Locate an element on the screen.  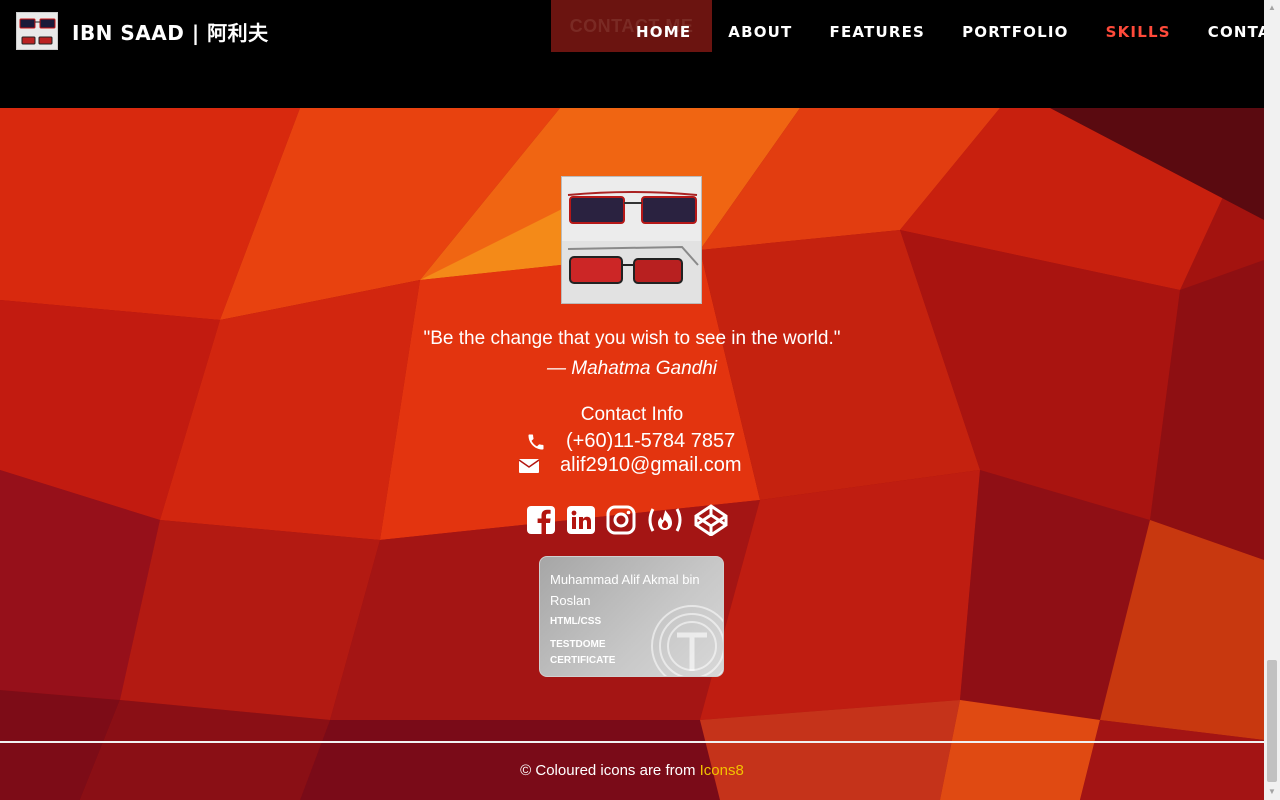
quote-author: — Mahatma Gandhi is located at coordinates (632, 368).